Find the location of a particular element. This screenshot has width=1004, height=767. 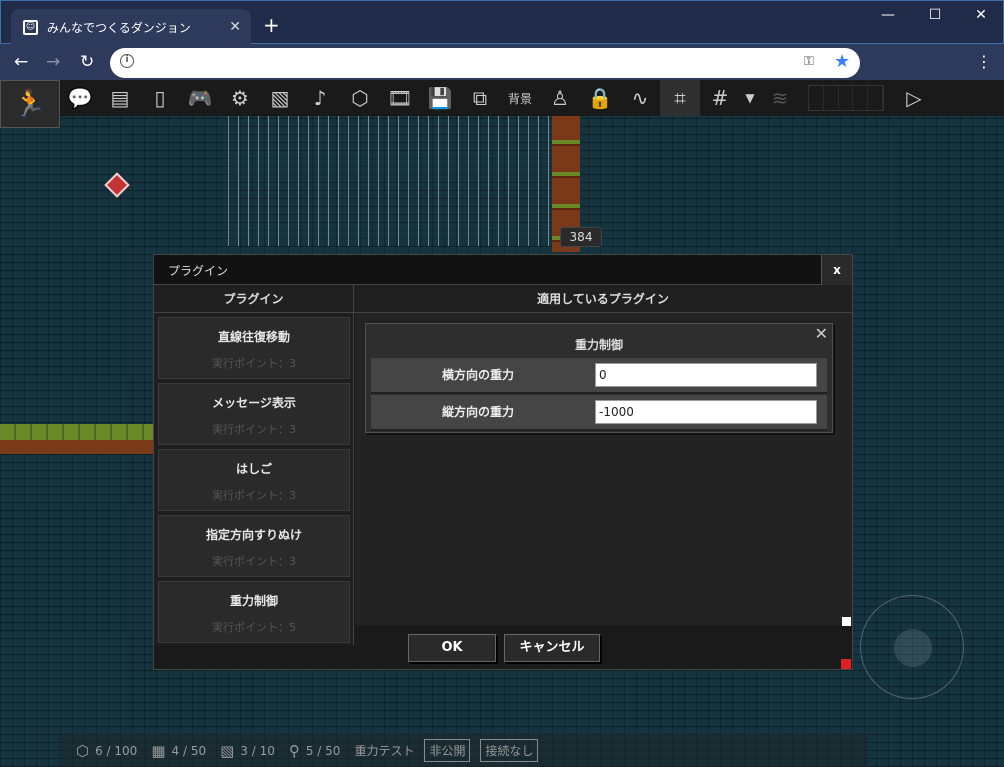

plugin-icon: ⧉ is located at coordinates (480, 98).